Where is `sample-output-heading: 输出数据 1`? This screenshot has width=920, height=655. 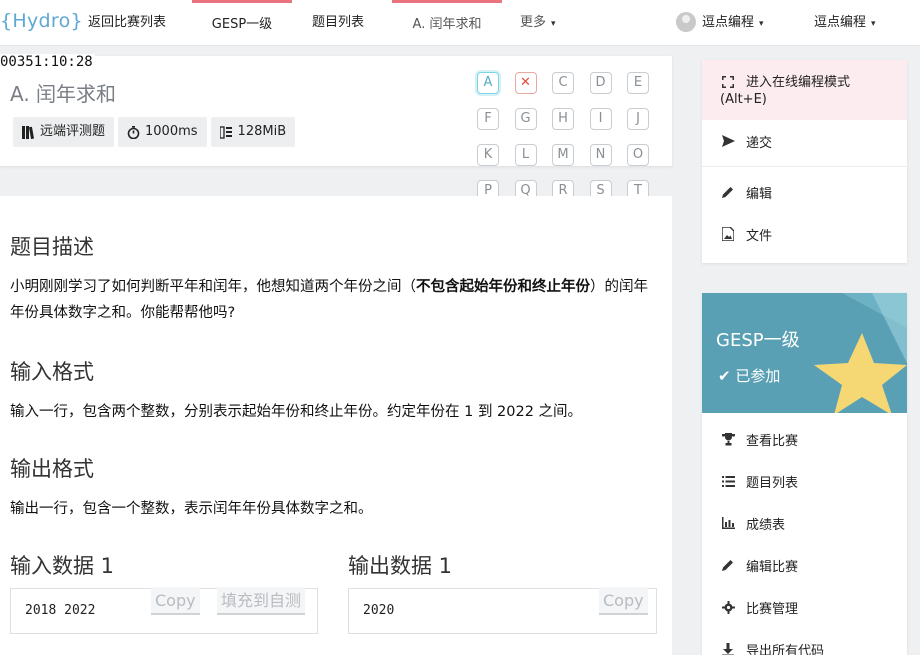
sample-output-heading: 输出数据 1 is located at coordinates (400, 566).